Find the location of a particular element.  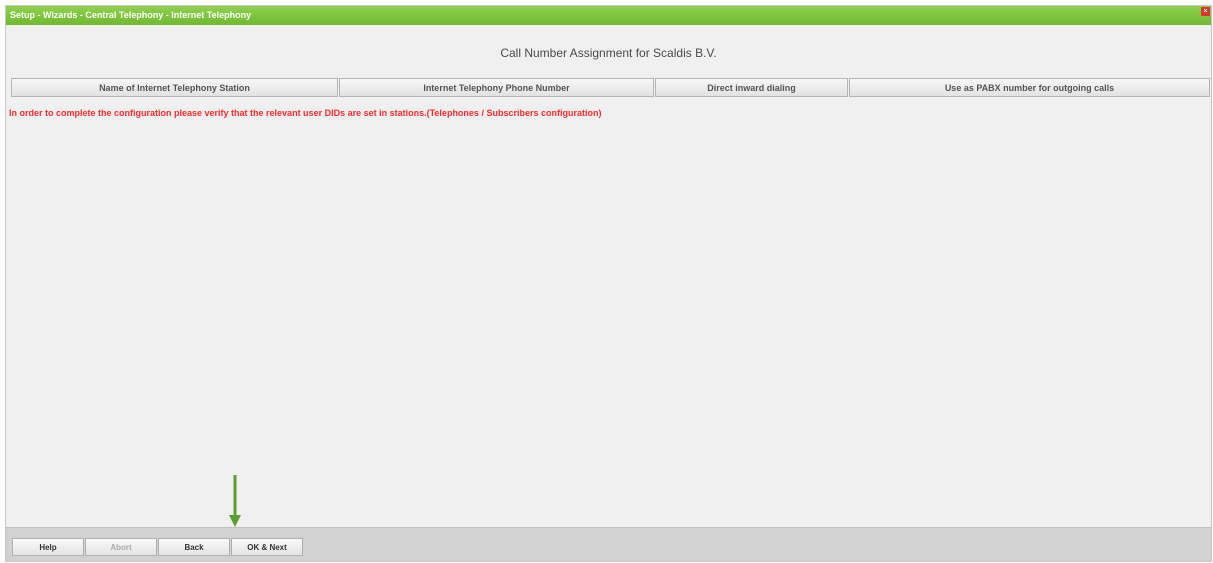

column-header-phone-number: Internet Telephony Phone Number is located at coordinates (496, 87).